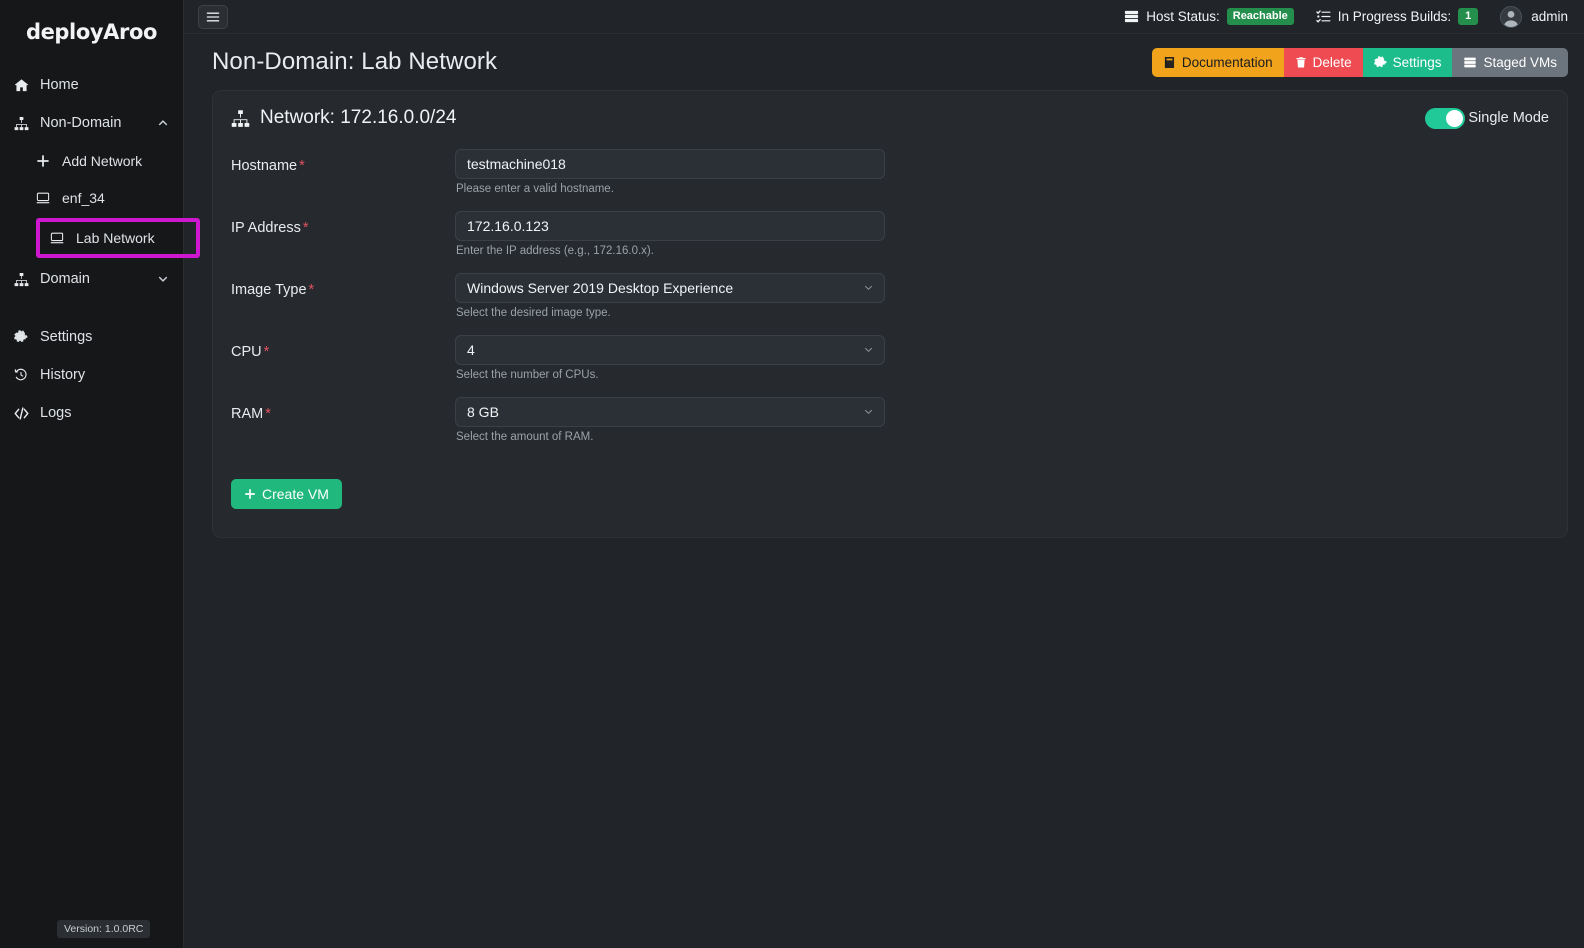  I want to click on in-progress-builds: In Progress Builds: 1, so click(1397, 16).